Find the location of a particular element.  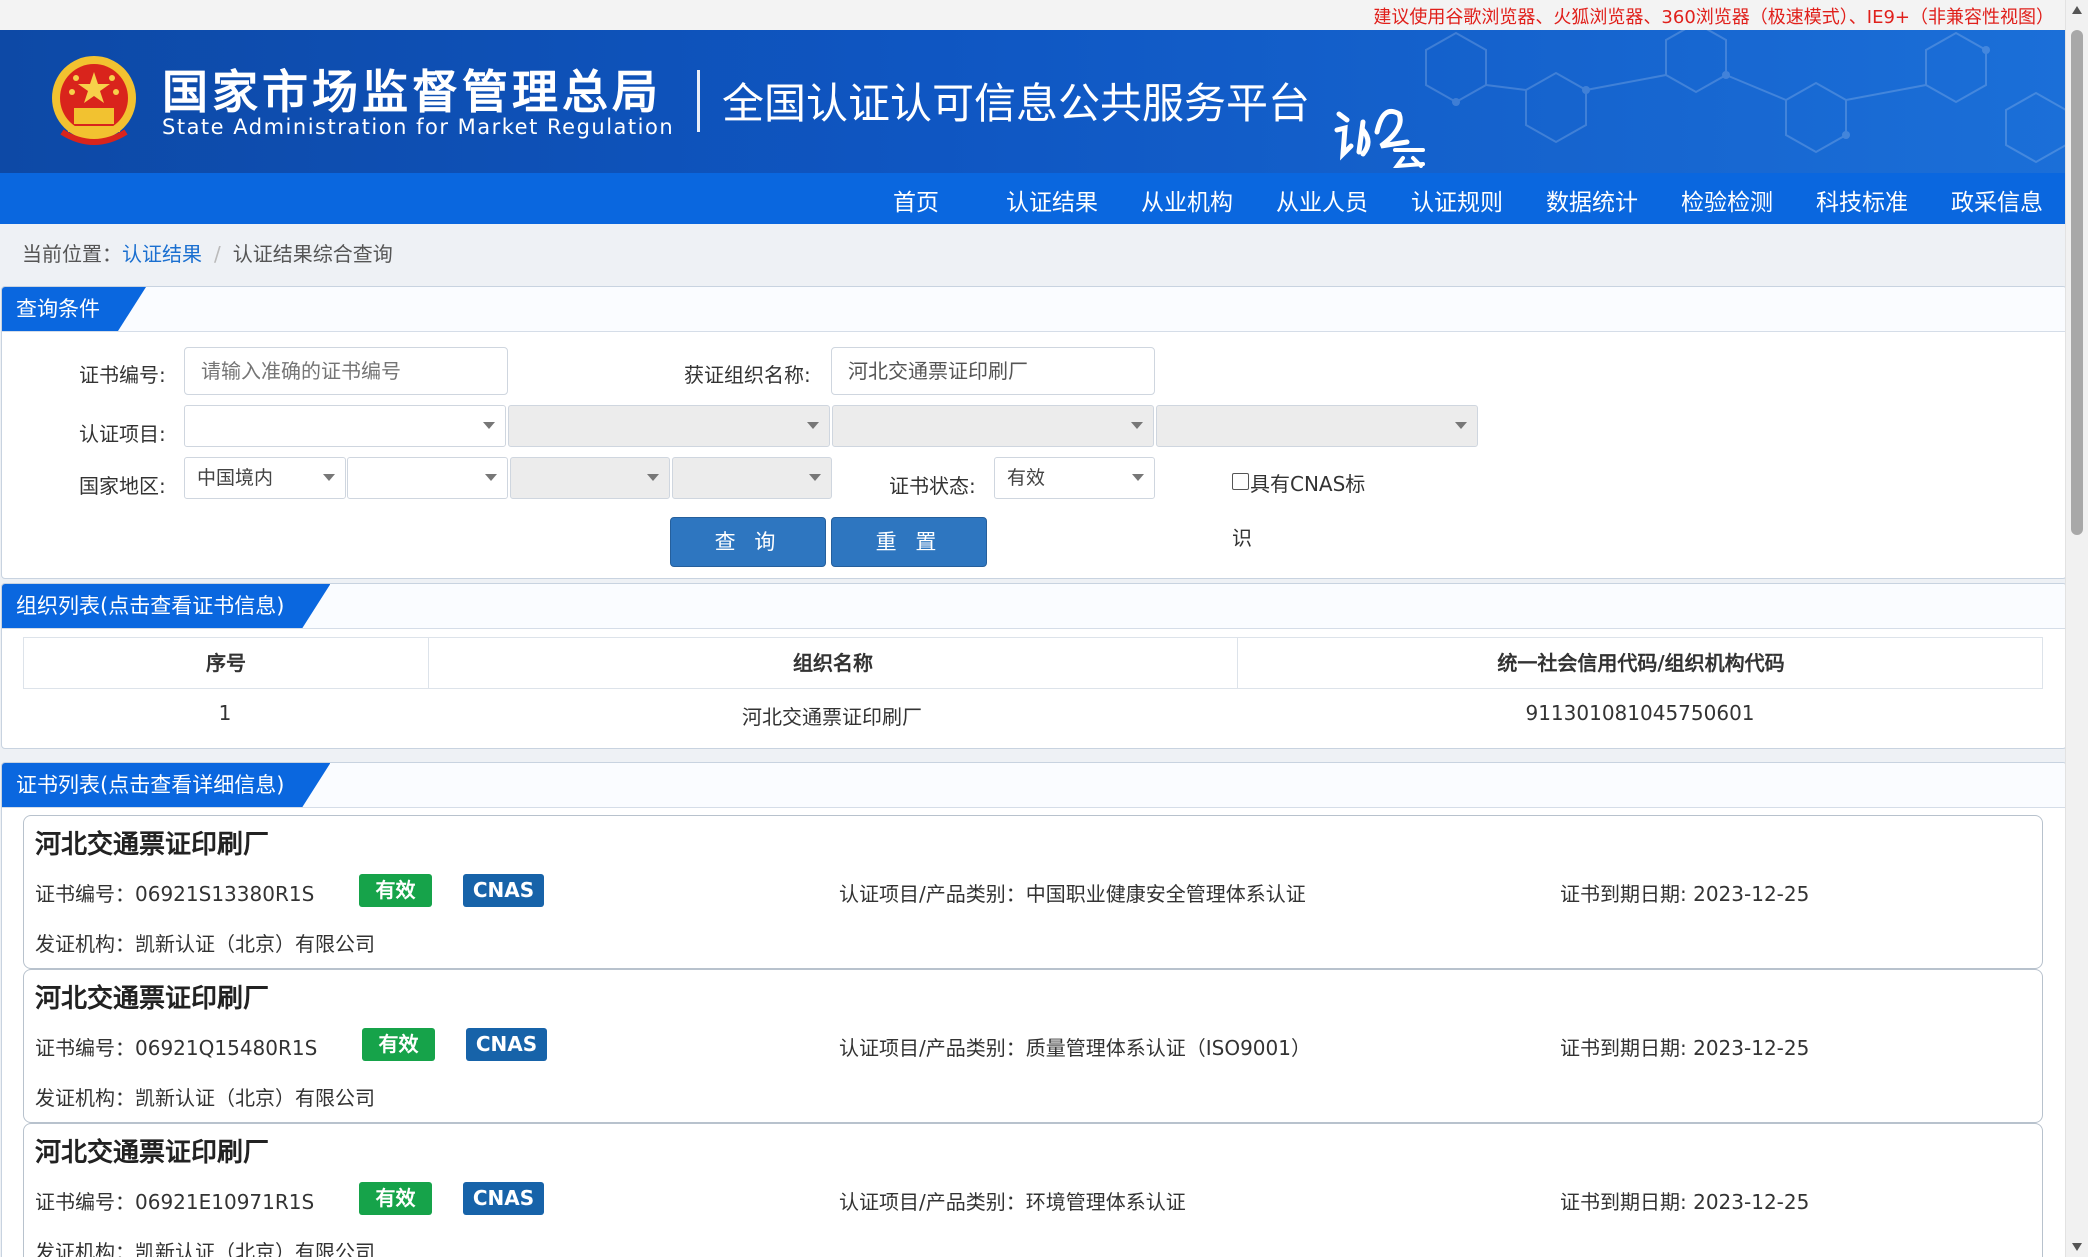

cert-issuer: 发证机构：凯新认证（北京）有限公司 is located at coordinates (205, 1096).